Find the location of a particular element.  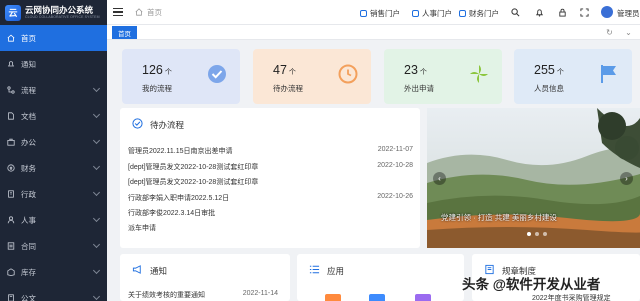

inventory-icon is located at coordinates (11, 272).